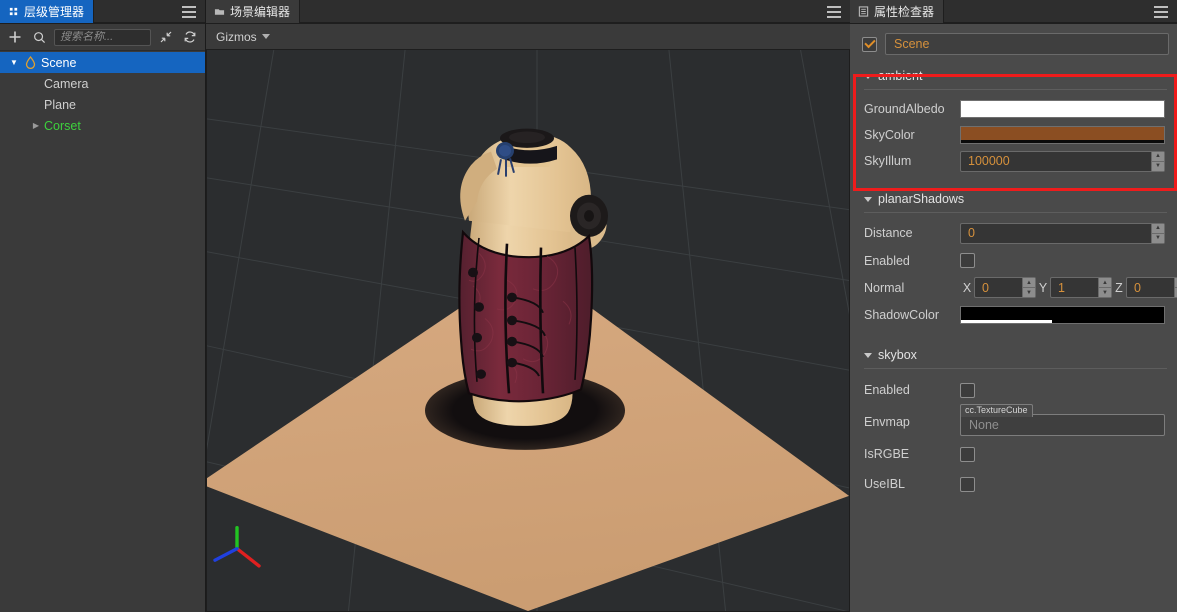 This screenshot has width=1177, height=612. What do you see at coordinates (60, 104) in the screenshot?
I see `tree-item-label: Plane` at bounding box center [60, 104].